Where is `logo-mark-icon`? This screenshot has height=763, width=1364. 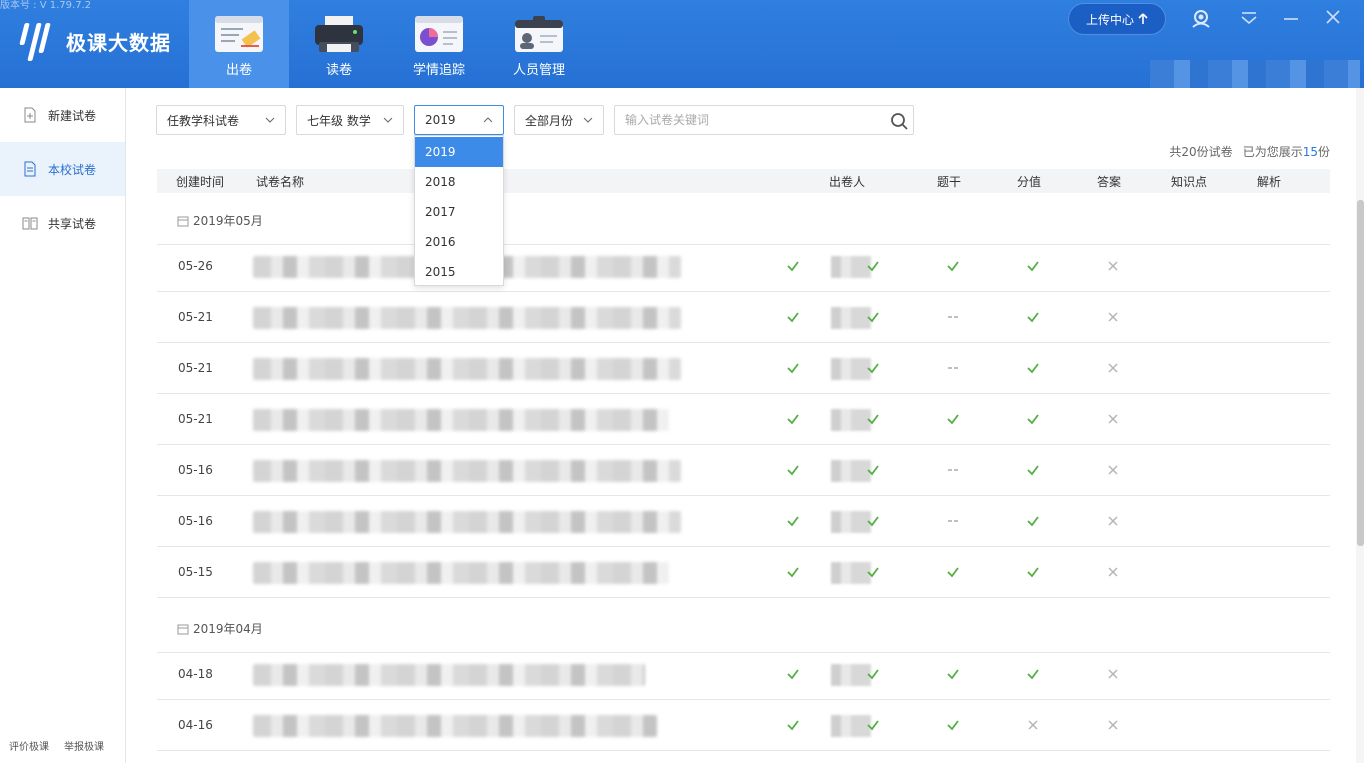
logo-mark-icon is located at coordinates (38, 41).